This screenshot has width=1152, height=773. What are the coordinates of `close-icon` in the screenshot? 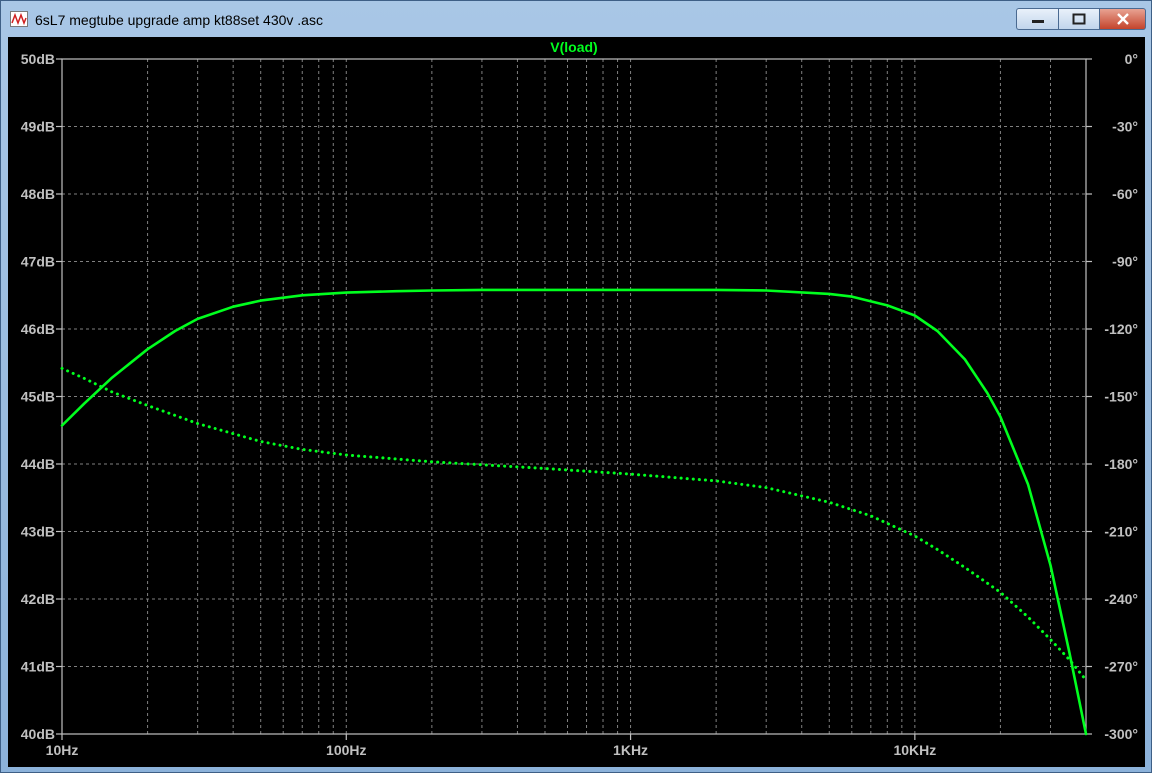 It's located at (1122, 19).